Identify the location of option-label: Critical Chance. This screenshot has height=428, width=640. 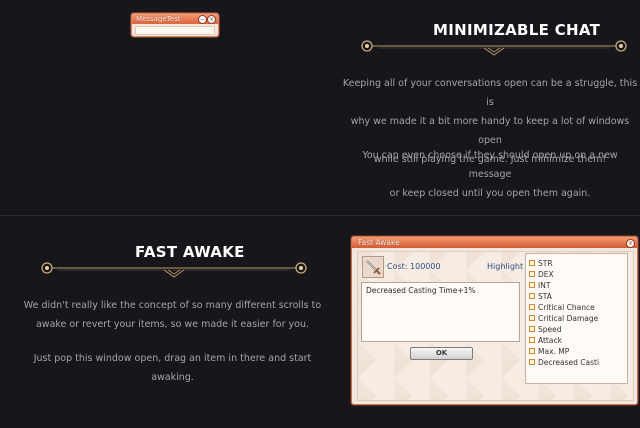
(566, 307).